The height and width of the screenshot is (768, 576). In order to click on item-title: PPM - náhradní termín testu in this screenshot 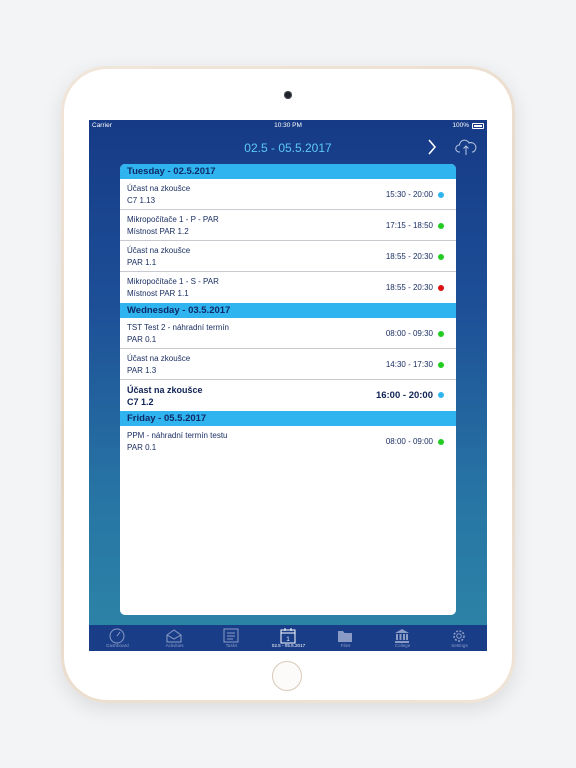, I will do `click(177, 435)`.